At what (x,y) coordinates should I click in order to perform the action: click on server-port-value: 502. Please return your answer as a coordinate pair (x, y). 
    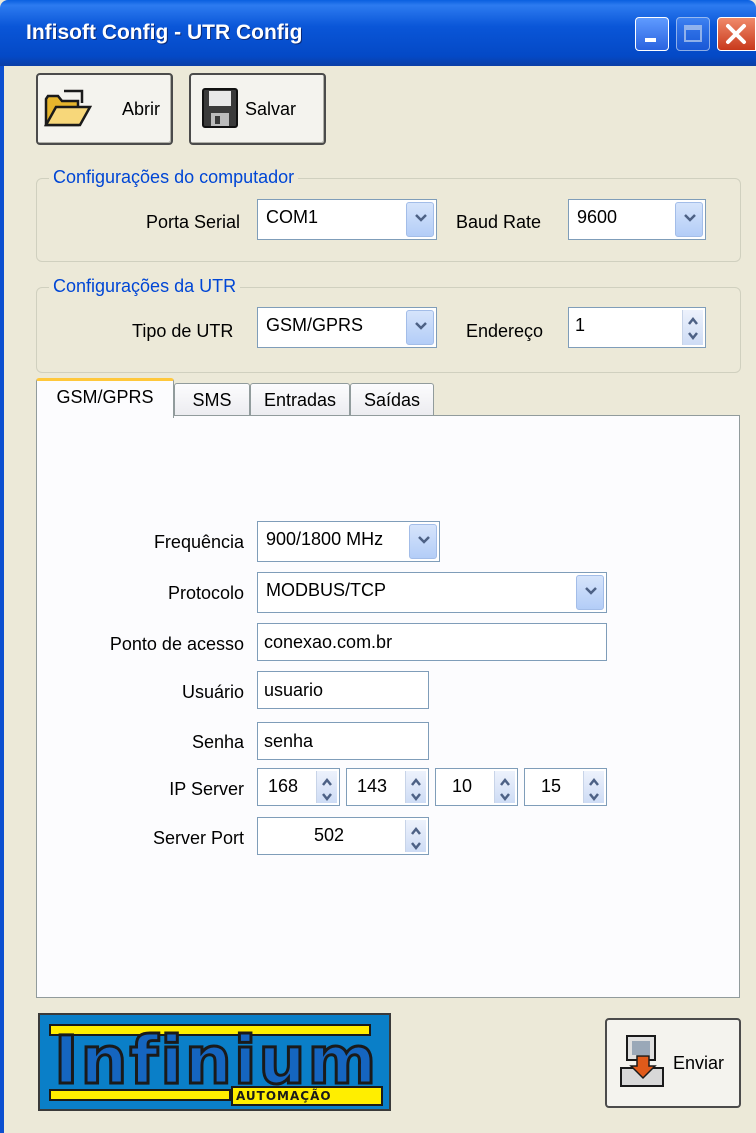
    Looking at the image, I should click on (329, 835).